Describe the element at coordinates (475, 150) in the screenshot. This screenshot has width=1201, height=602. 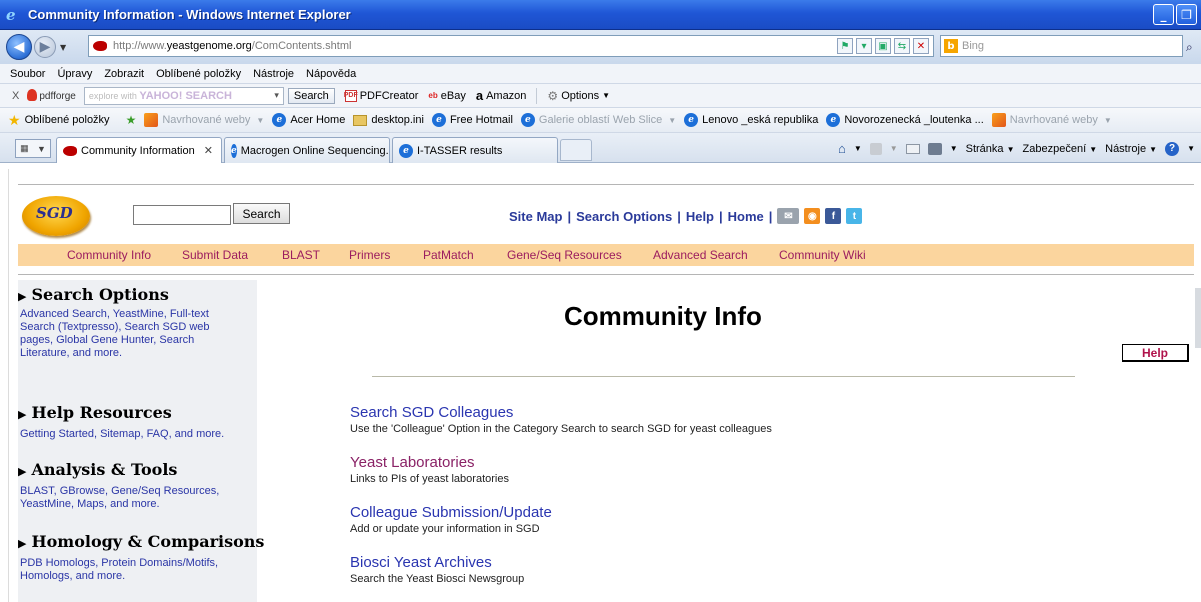
I see `tab-itasser: e I-TASSER results` at that location.